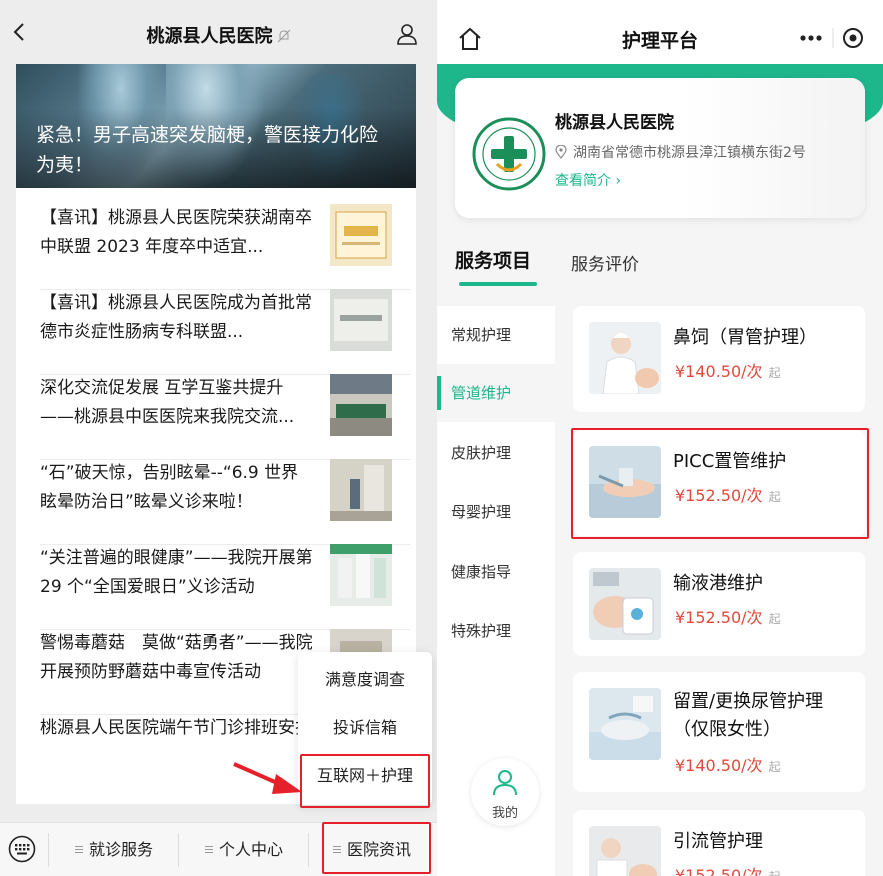 This screenshot has height=876, width=883. What do you see at coordinates (176, 657) in the screenshot?
I see `news-title: 警惕毒蘑菇 莫做“菇勇者”——我院开展预防野蘑菇中毒宣传活动` at bounding box center [176, 657].